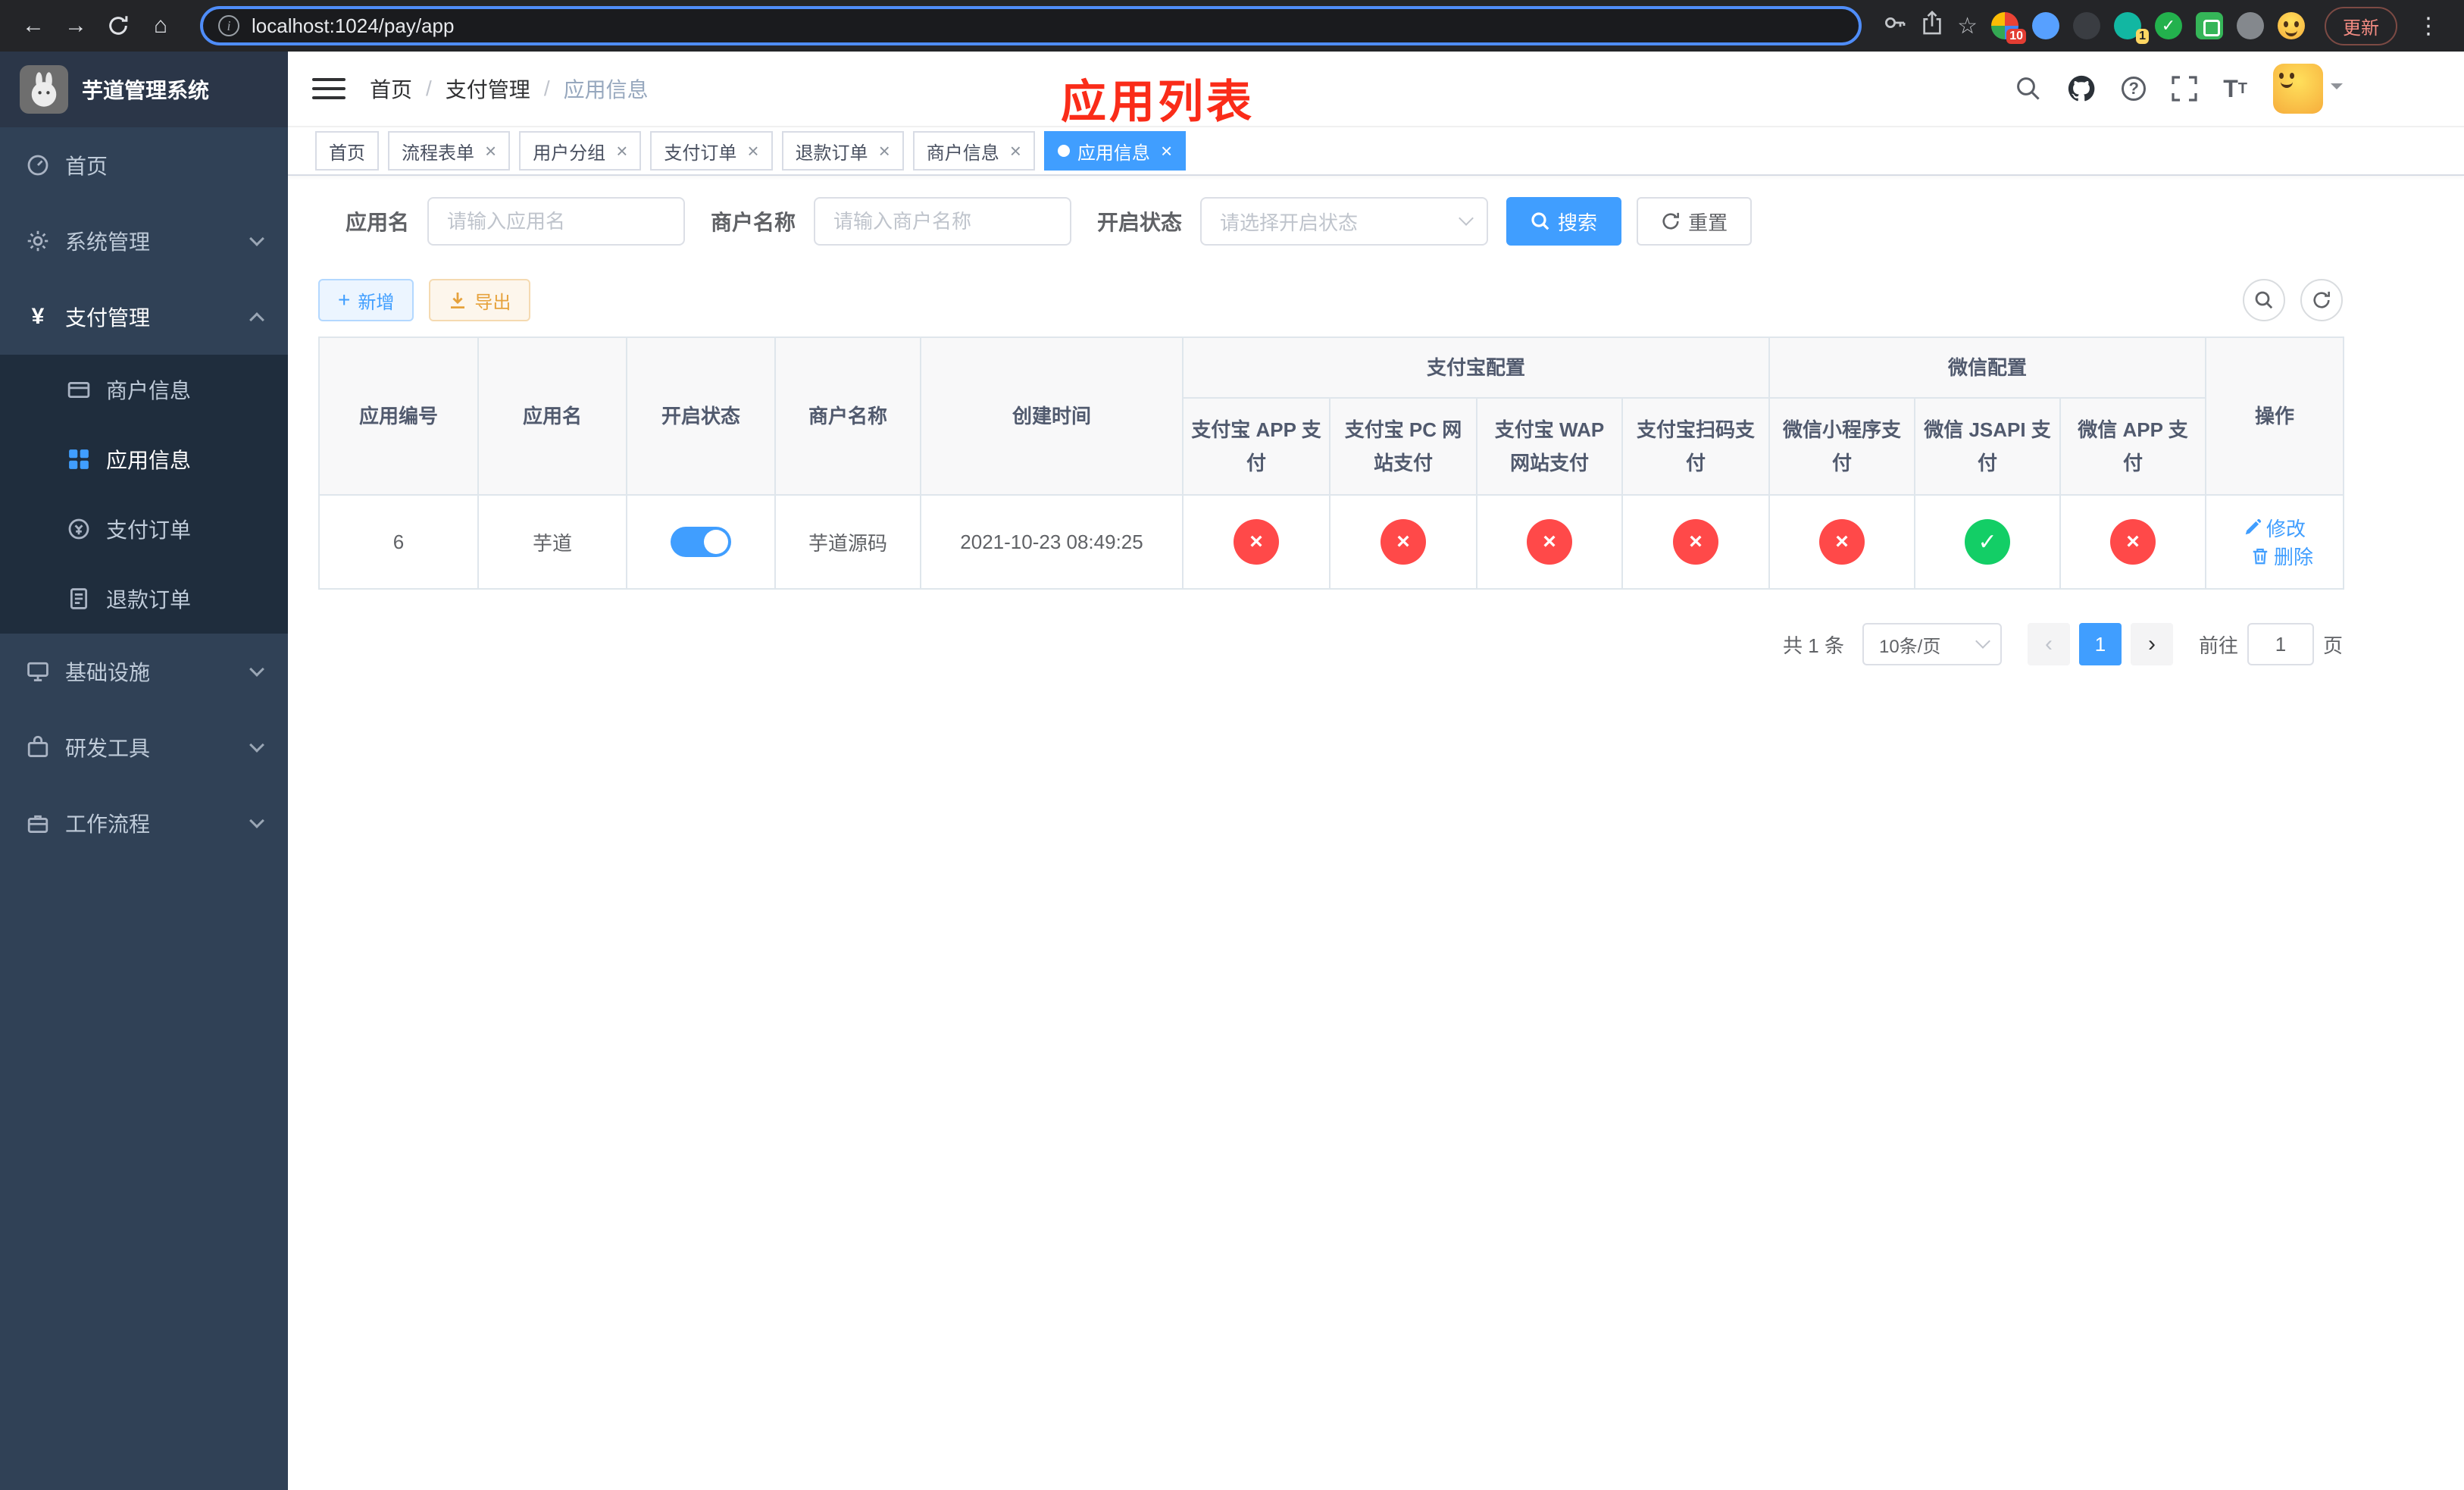 The image size is (2464, 1490). Describe the element at coordinates (2151, 644) in the screenshot. I see `next-page-button: ›` at that location.